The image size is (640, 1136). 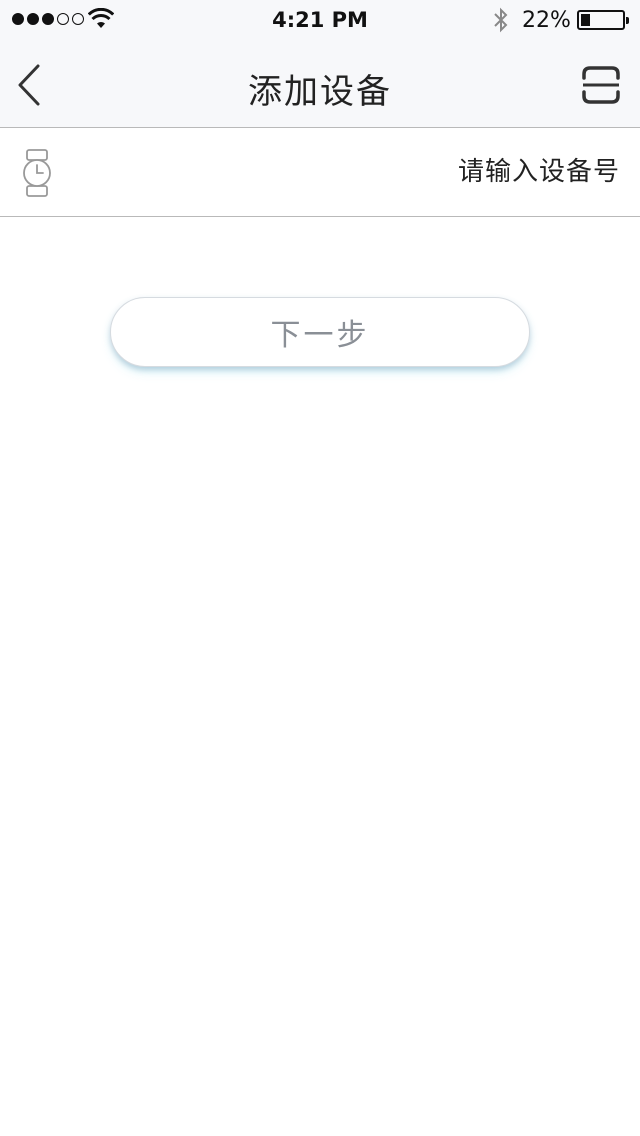 I want to click on page-title: 添加设备, so click(x=320, y=92).